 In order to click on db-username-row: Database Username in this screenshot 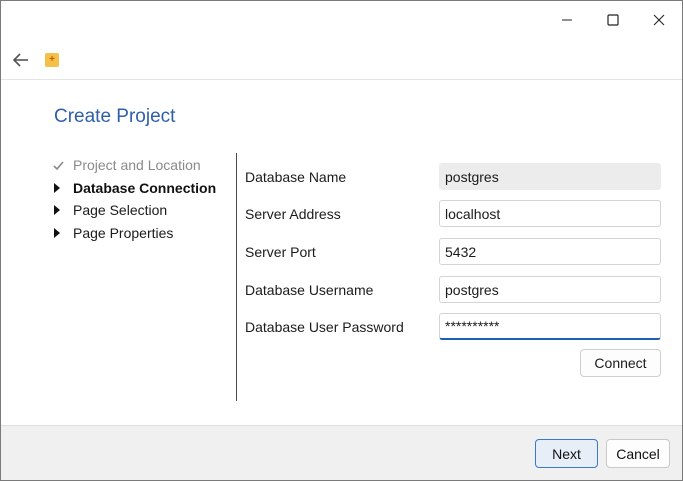, I will do `click(455, 291)`.